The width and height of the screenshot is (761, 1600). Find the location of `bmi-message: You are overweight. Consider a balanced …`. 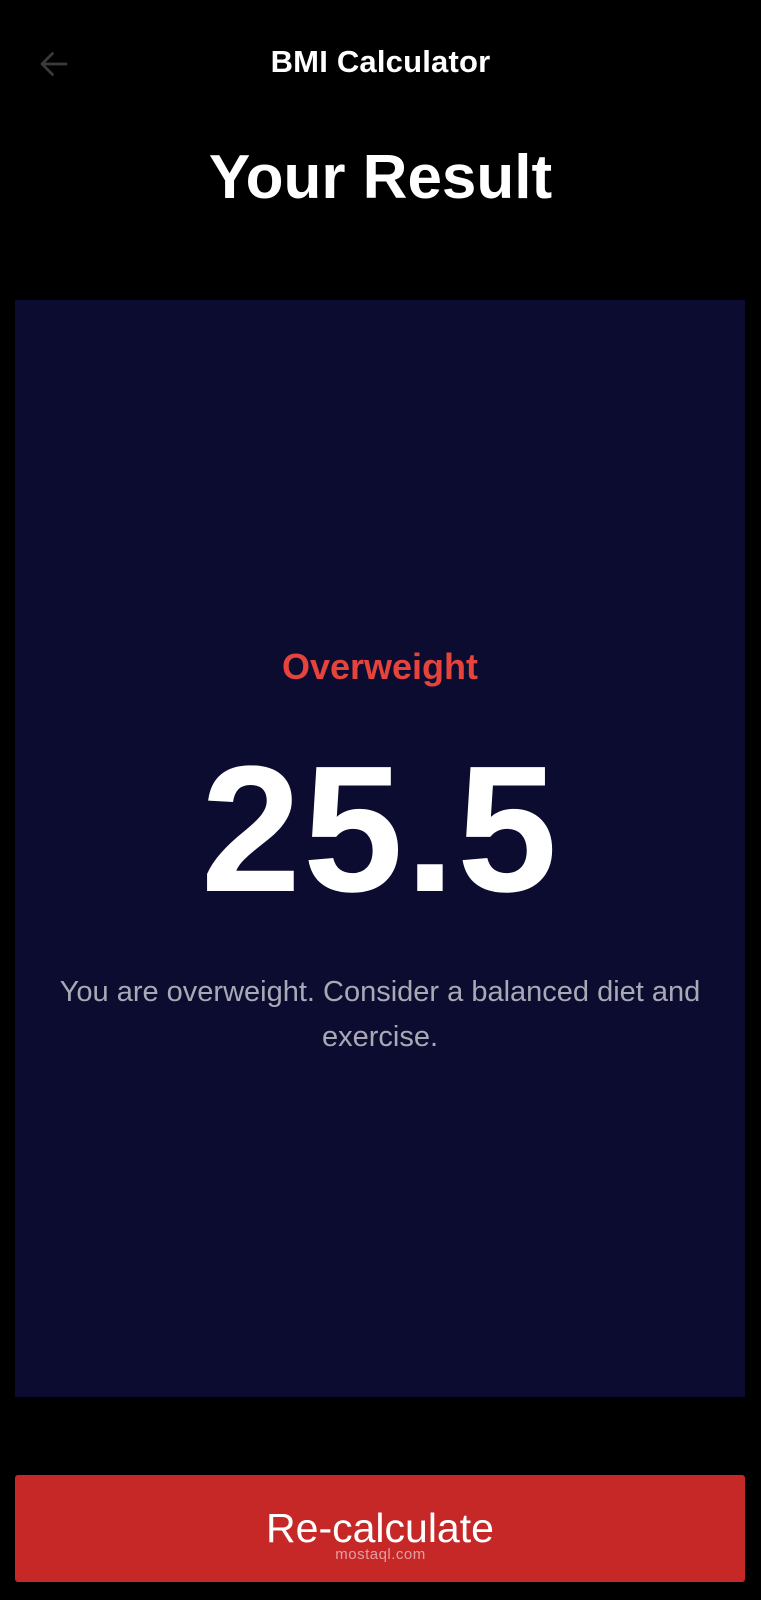

bmi-message: You are overweight. Consider a balanced … is located at coordinates (380, 1014).